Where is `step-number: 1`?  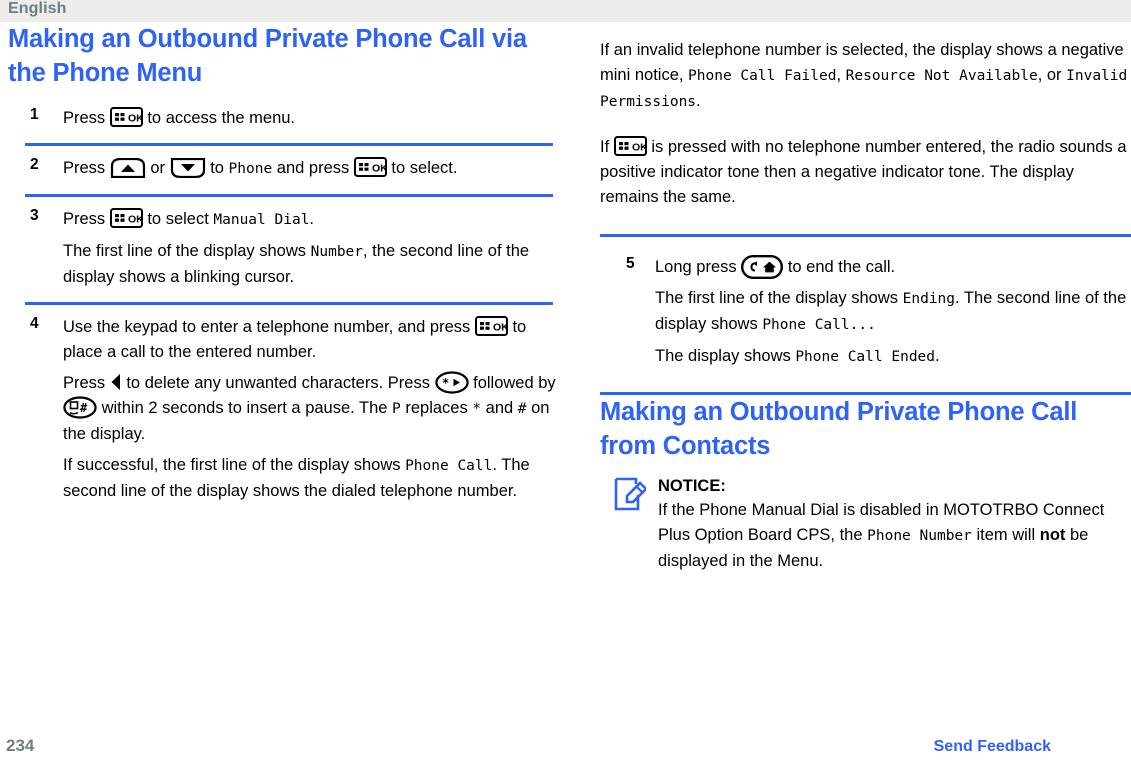 step-number: 1 is located at coordinates (34, 114).